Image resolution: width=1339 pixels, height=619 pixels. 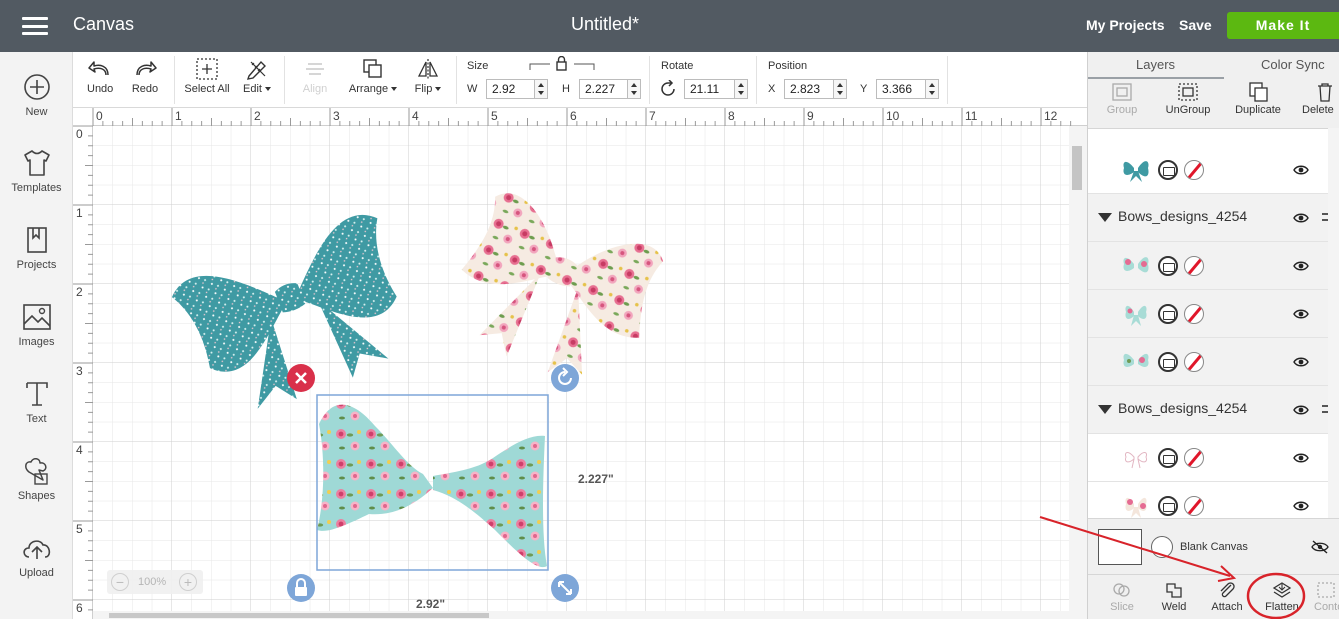 What do you see at coordinates (633, 89) in the screenshot?
I see `height-stepper` at bounding box center [633, 89].